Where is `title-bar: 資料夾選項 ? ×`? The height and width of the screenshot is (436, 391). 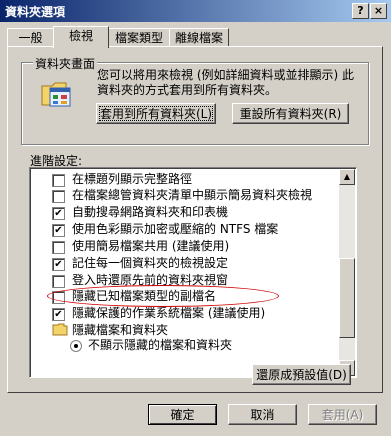
title-bar: 資料夾選項 ? × is located at coordinates (195, 11).